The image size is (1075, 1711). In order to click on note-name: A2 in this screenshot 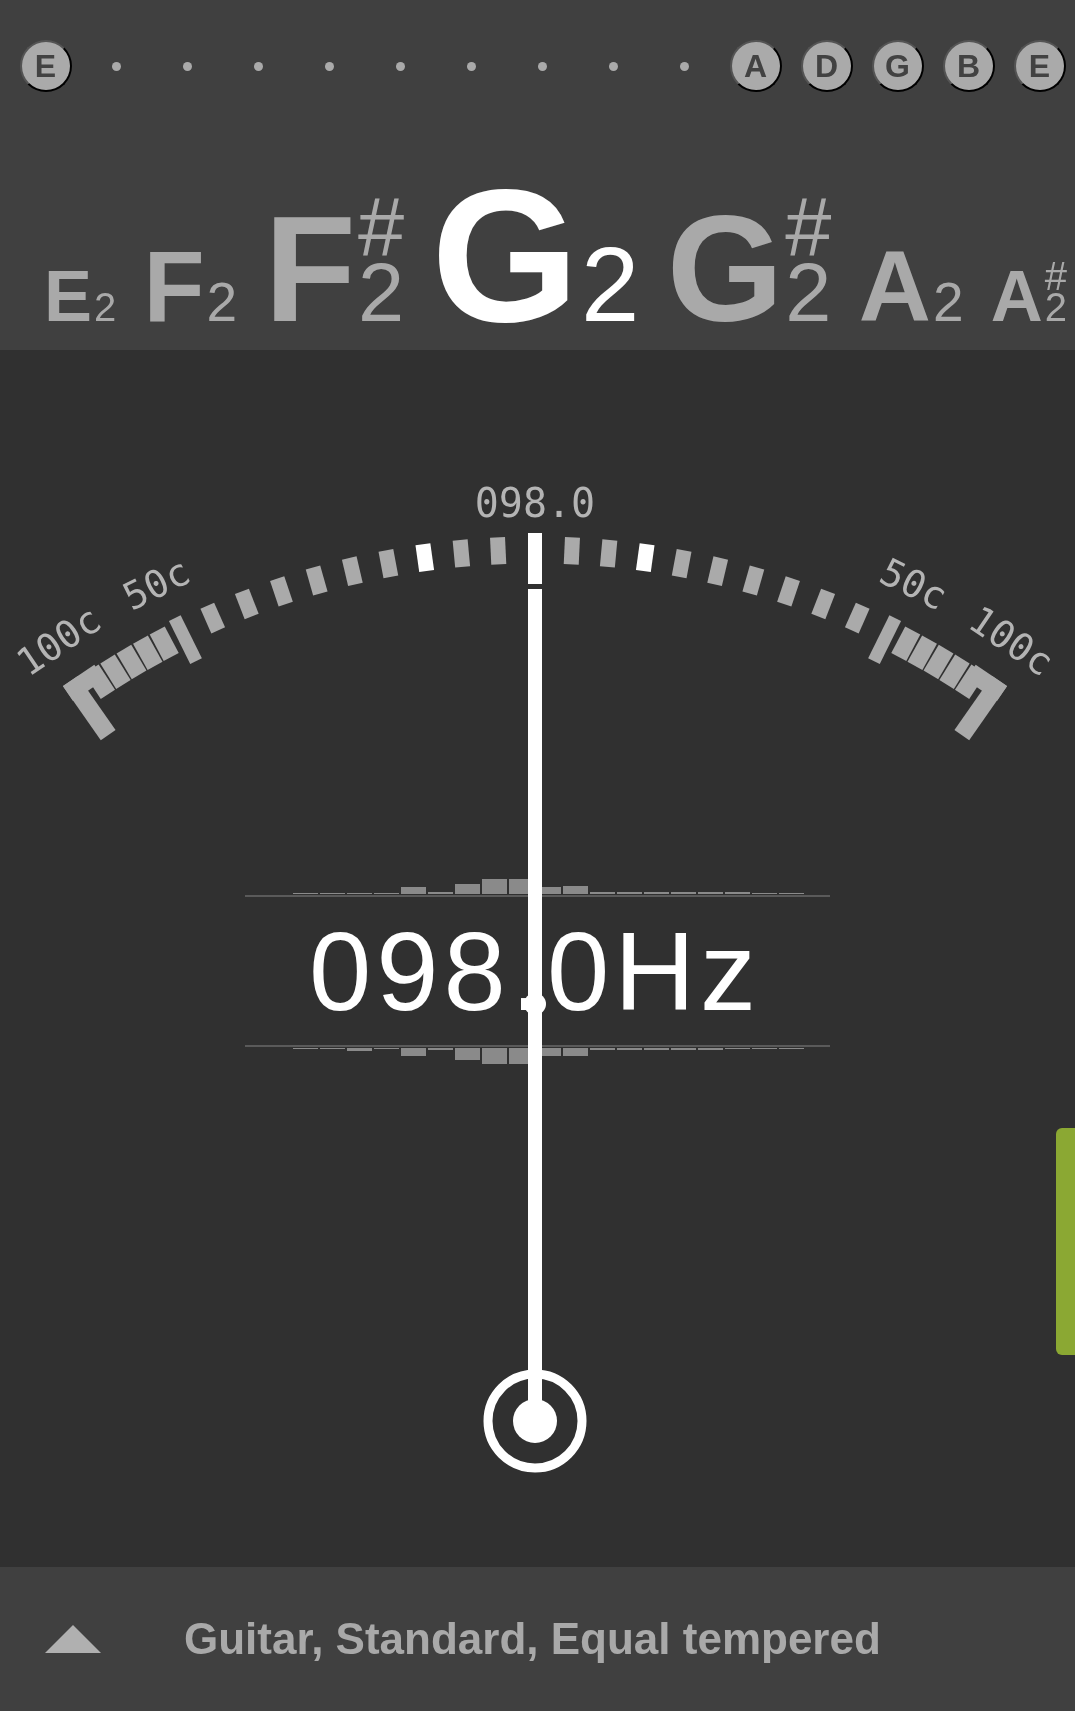, I will do `click(911, 286)`.